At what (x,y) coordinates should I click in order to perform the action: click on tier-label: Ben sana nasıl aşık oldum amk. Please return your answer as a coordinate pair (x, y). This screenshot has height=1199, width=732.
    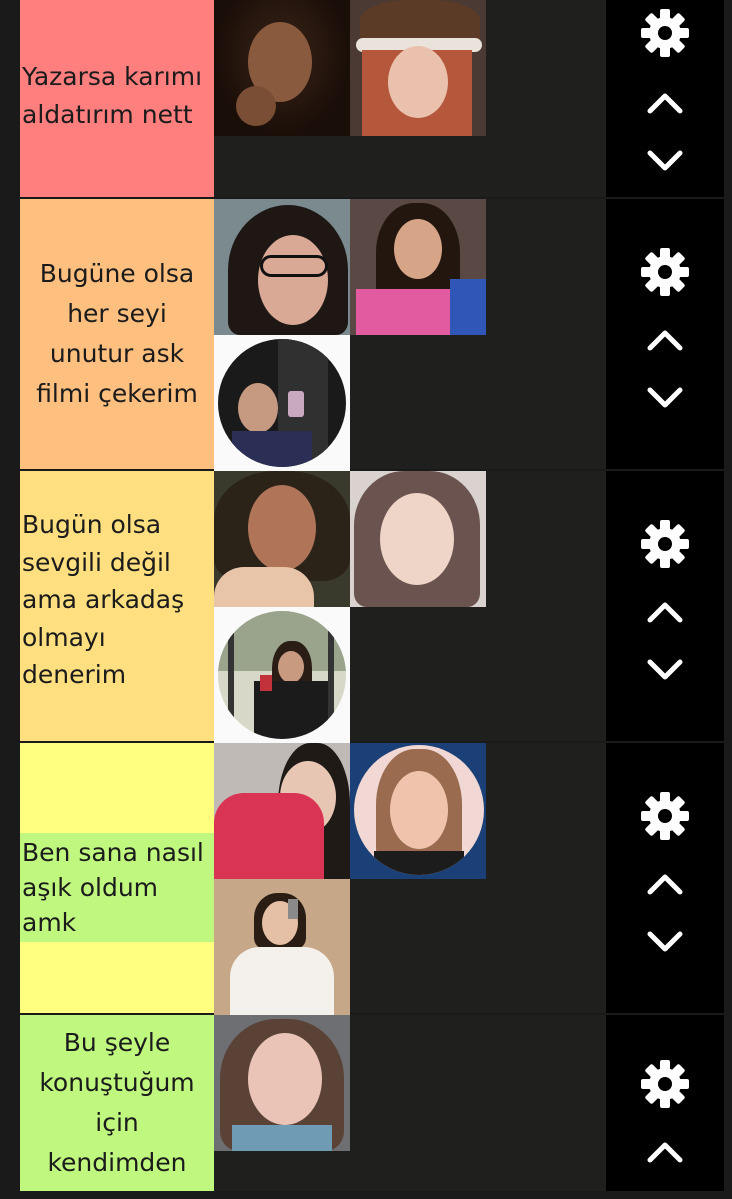
    Looking at the image, I should click on (117, 878).